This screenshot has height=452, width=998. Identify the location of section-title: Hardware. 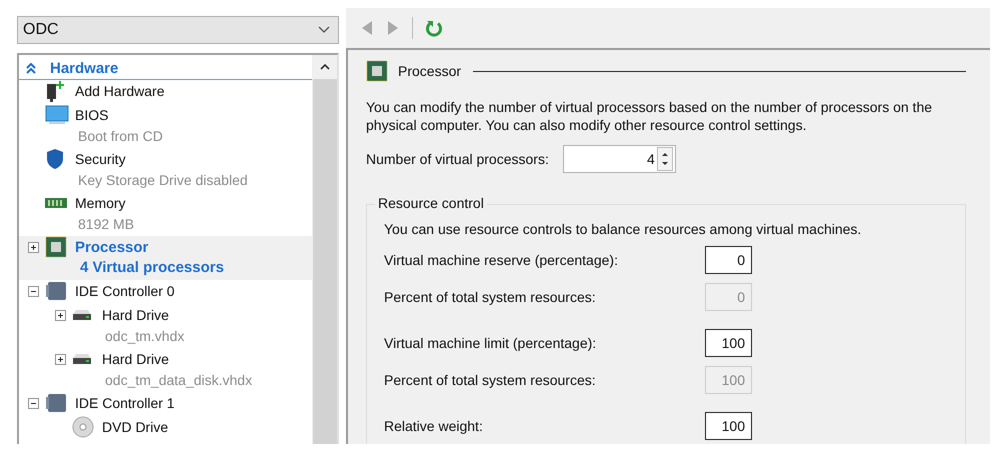
(84, 68).